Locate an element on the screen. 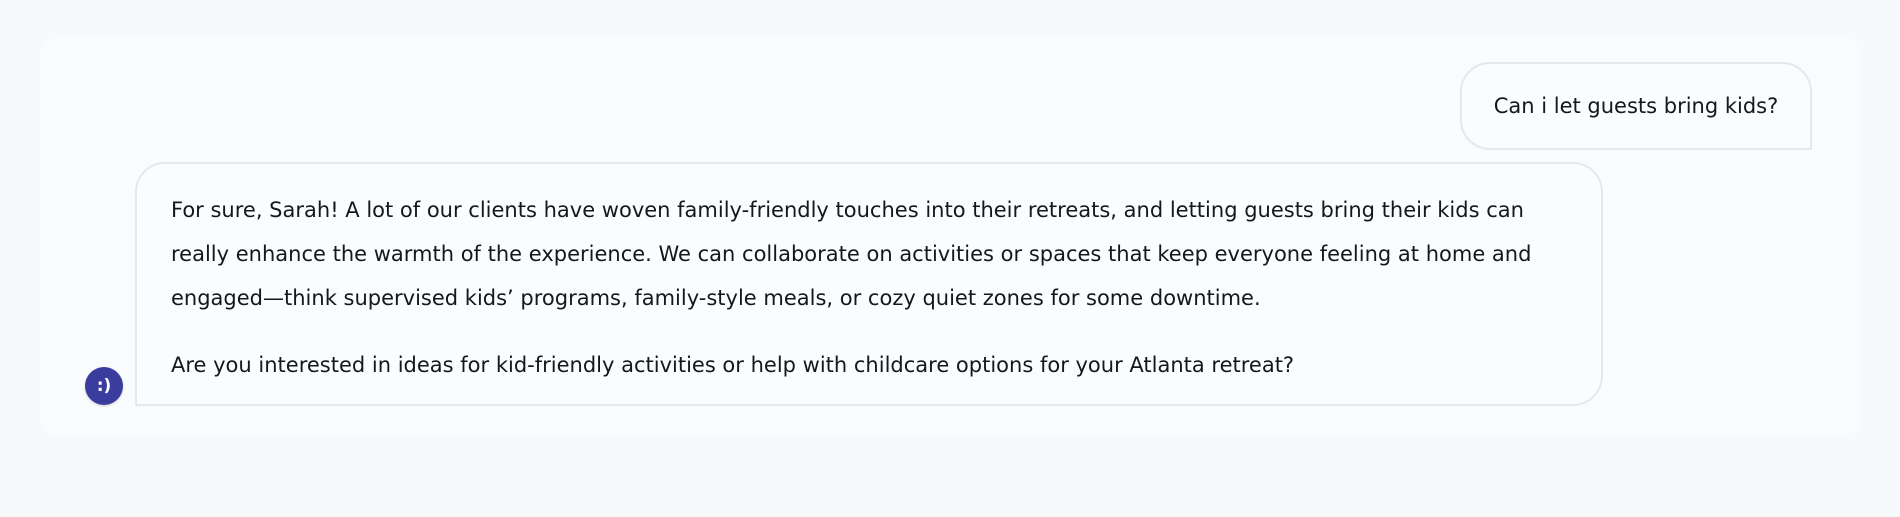 This screenshot has width=1900, height=517. user-message-text: Can i let guests bring kids? is located at coordinates (1636, 105).